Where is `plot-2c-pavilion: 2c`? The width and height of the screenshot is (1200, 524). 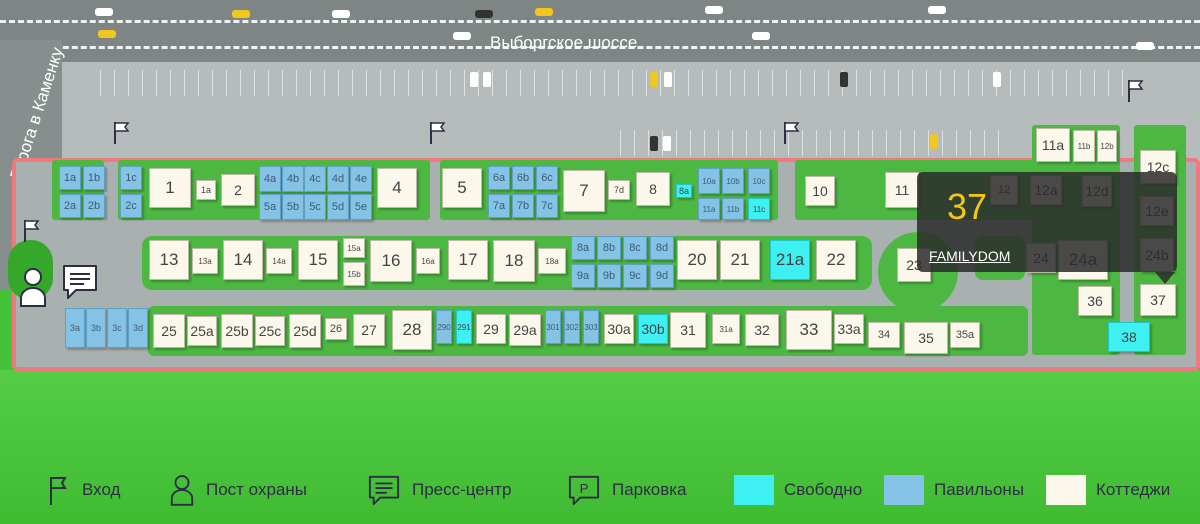
plot-2c-pavilion: 2c is located at coordinates (131, 206).